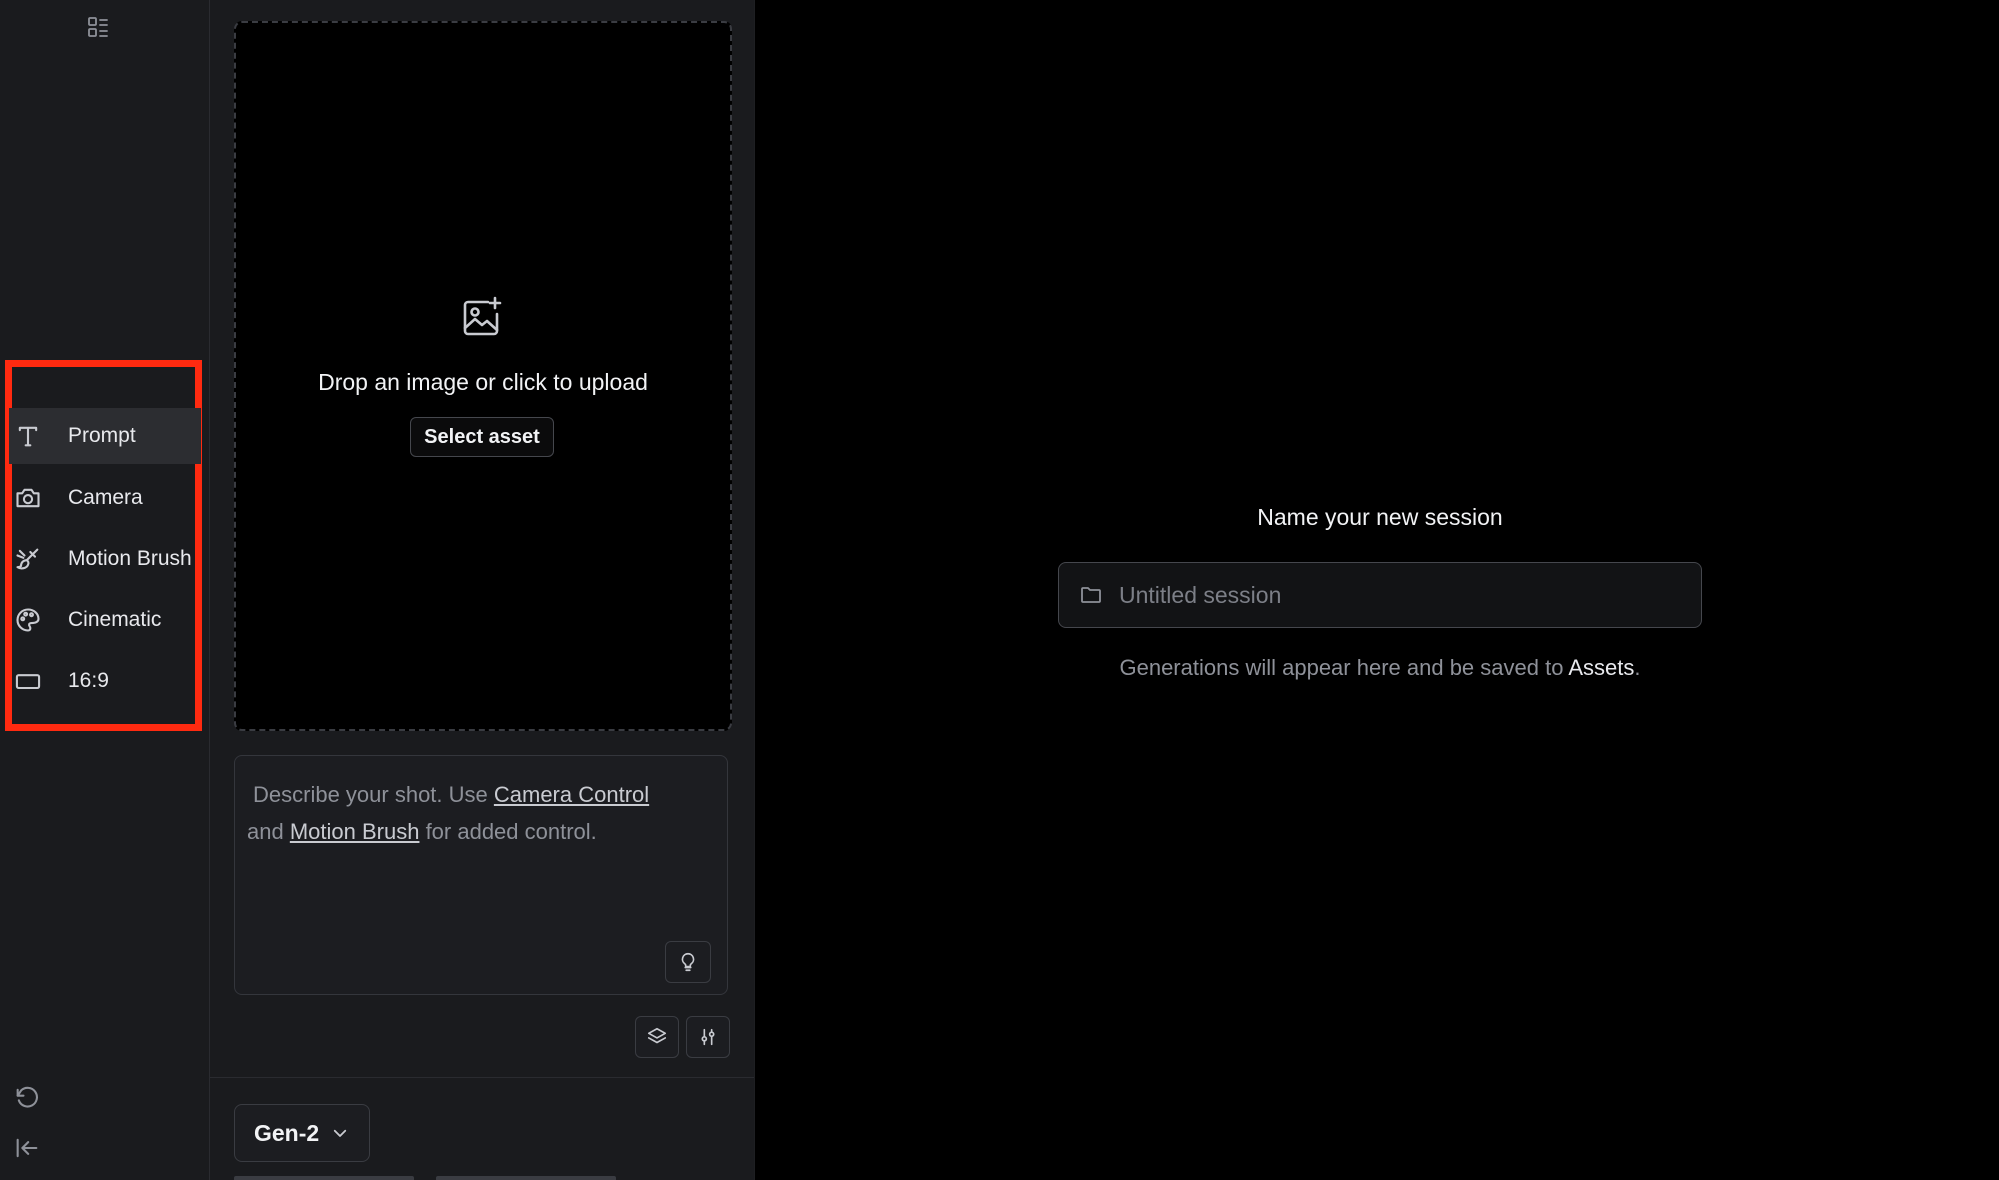 This screenshot has height=1180, width=1999. I want to click on tool-label: Camera, so click(105, 497).